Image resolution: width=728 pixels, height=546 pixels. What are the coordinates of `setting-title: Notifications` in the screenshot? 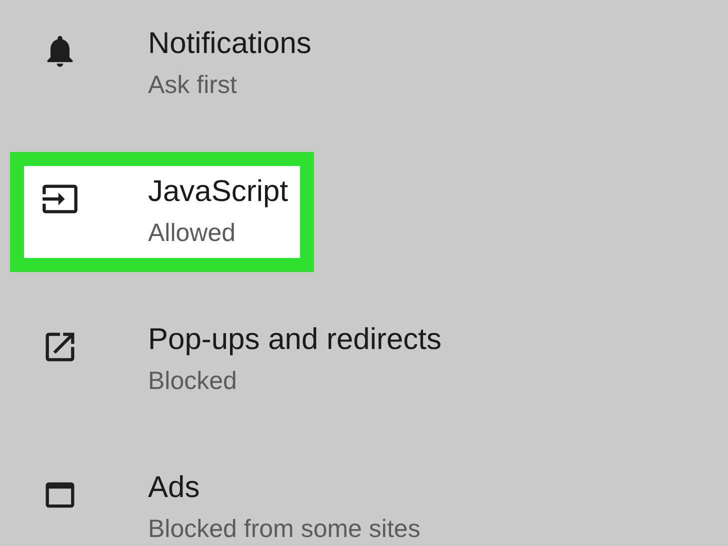 It's located at (230, 44).